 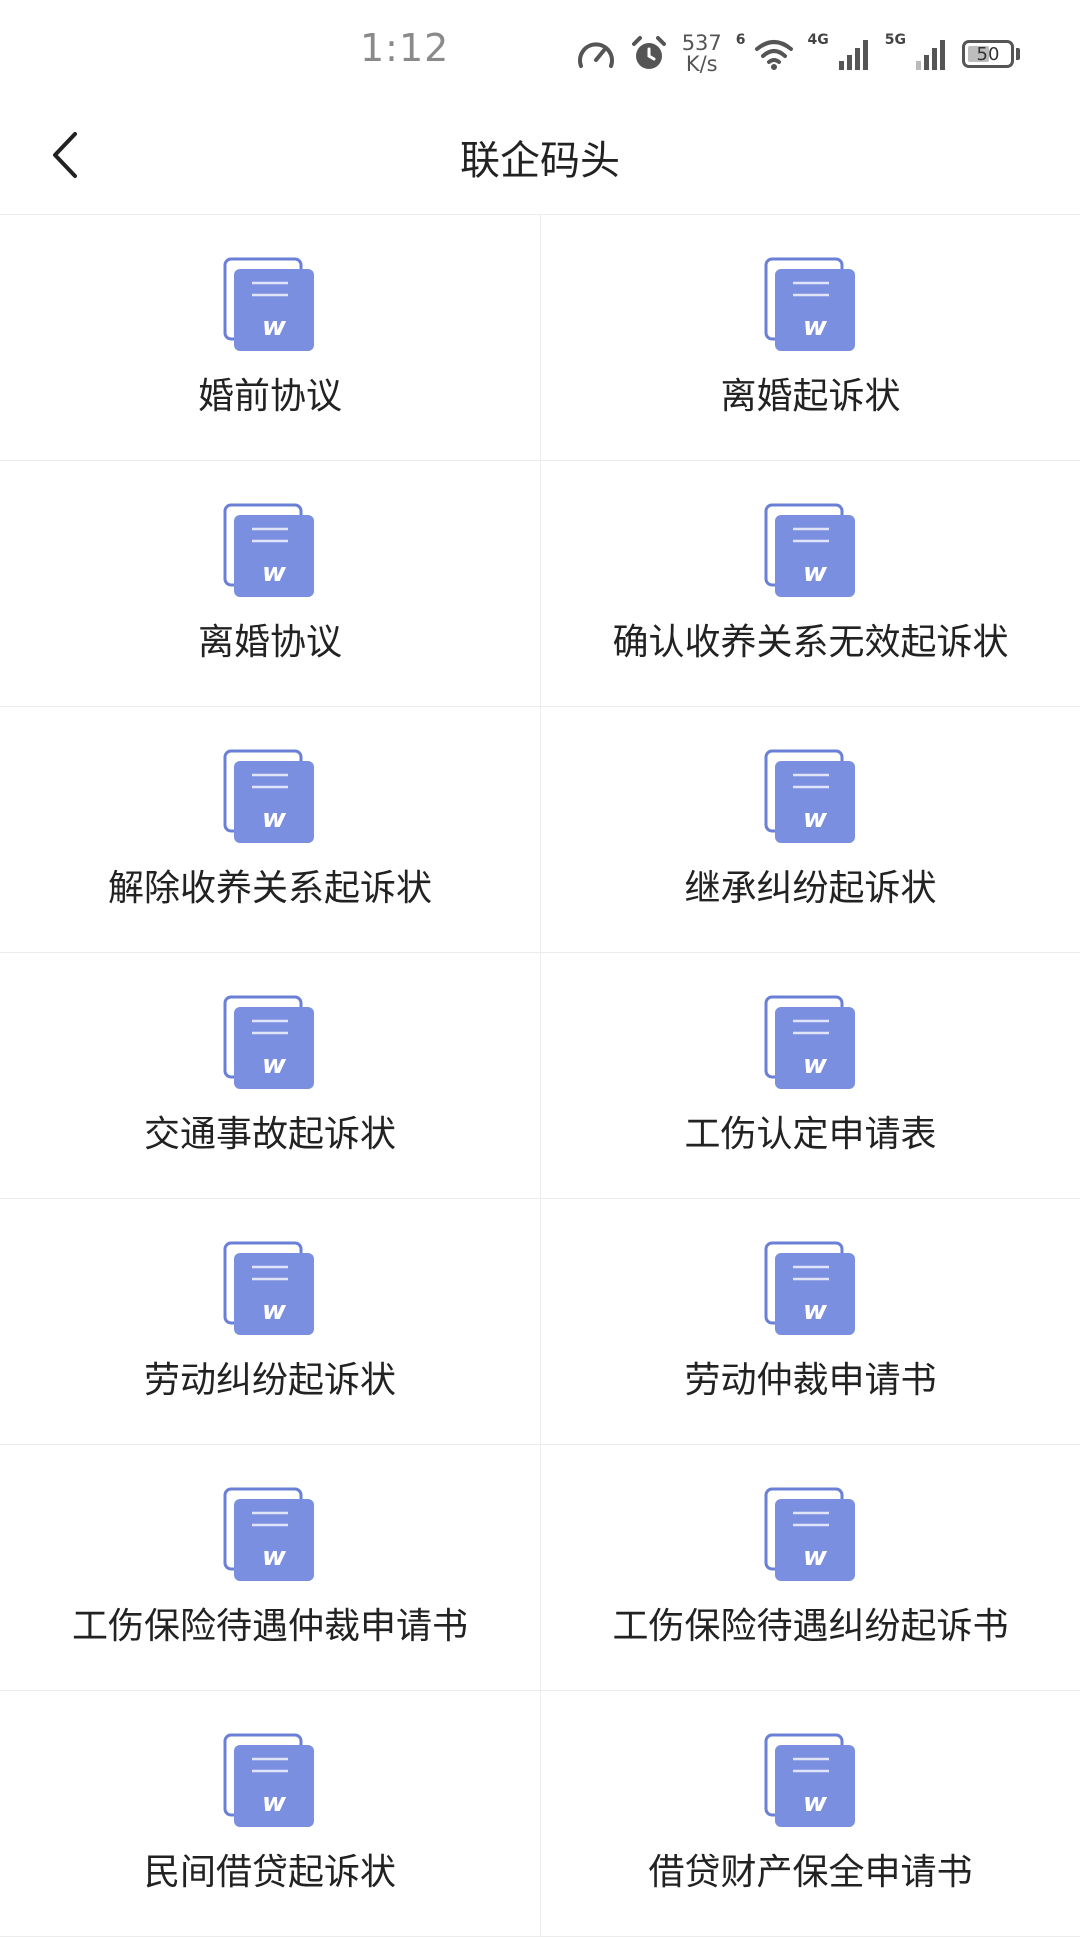 What do you see at coordinates (798, 54) in the screenshot?
I see `status-icons: 537 K/s 6 4G 5G 50` at bounding box center [798, 54].